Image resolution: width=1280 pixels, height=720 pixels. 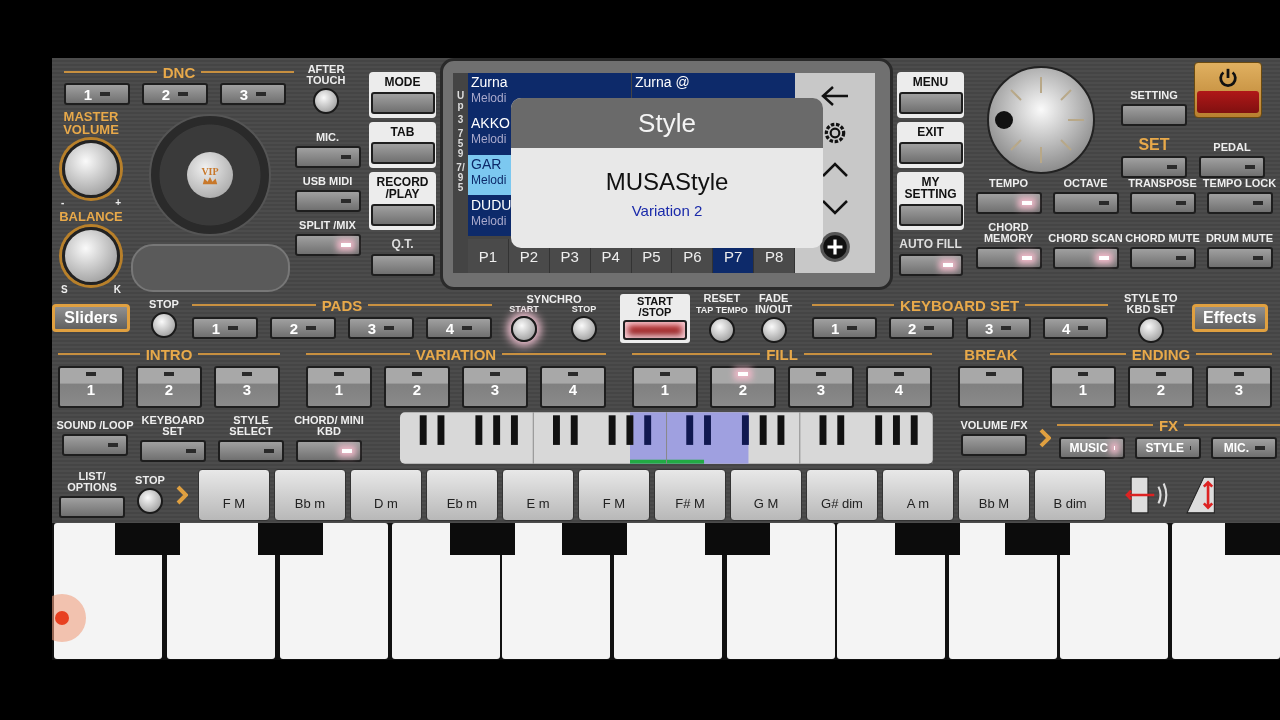 What do you see at coordinates (459, 328) in the screenshot?
I see `pad-button: 4` at bounding box center [459, 328].